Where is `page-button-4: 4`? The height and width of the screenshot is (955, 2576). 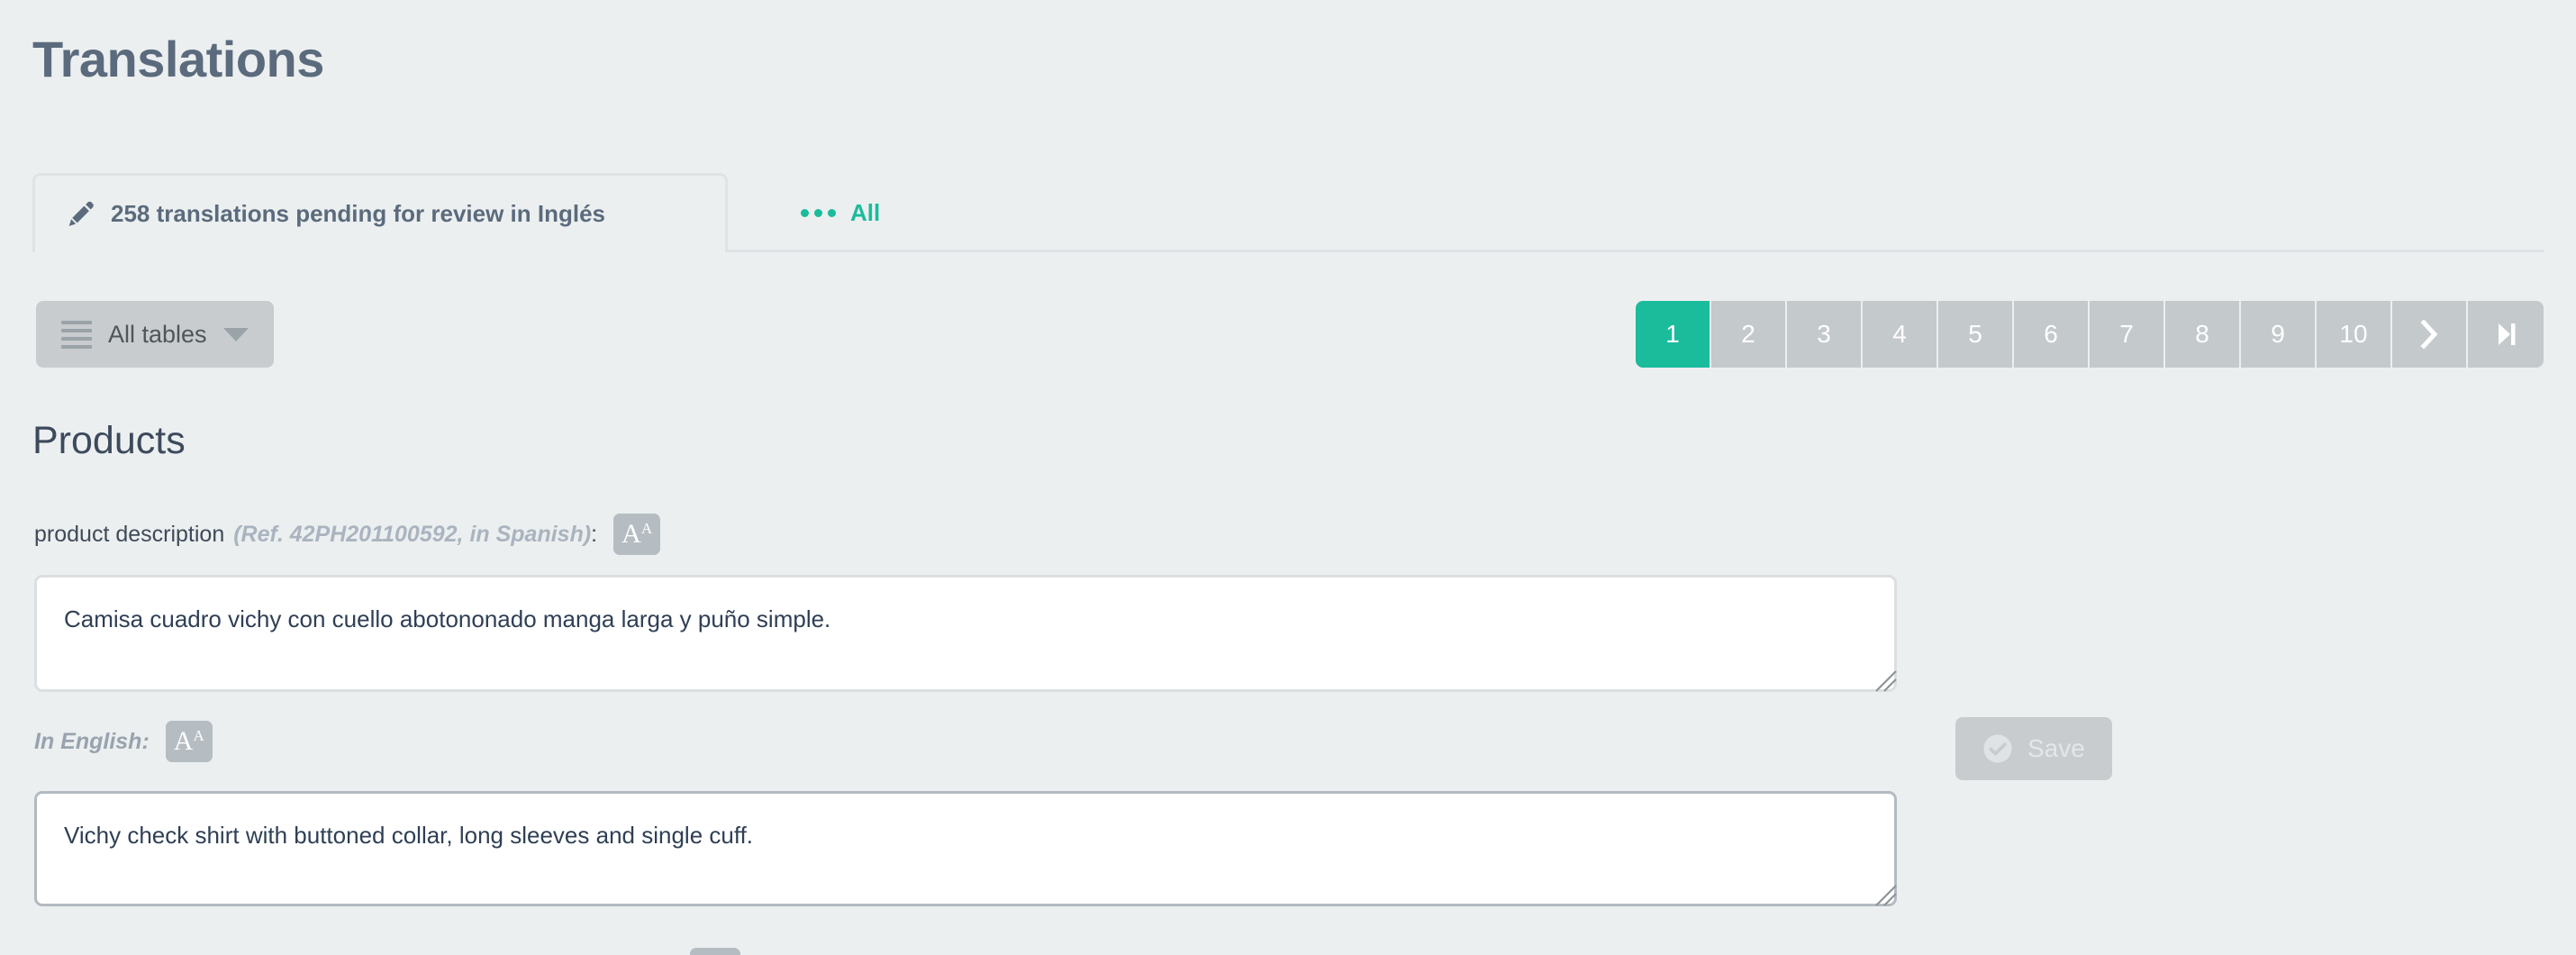
page-button-4: 4 is located at coordinates (1900, 335).